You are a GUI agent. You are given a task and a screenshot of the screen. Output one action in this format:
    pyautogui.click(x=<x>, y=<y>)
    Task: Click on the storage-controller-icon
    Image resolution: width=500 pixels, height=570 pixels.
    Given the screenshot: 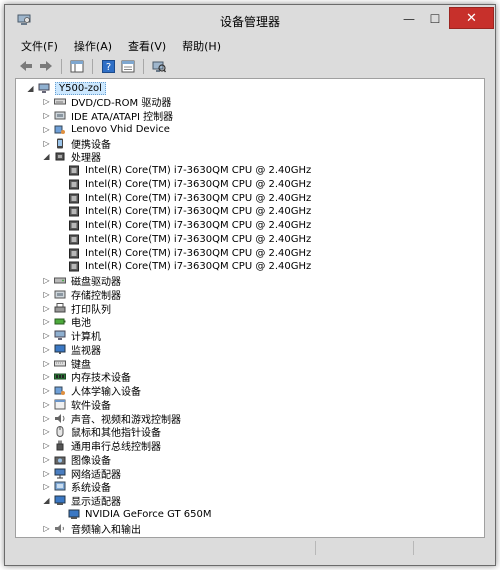 What is the action you would take?
    pyautogui.click(x=60, y=294)
    